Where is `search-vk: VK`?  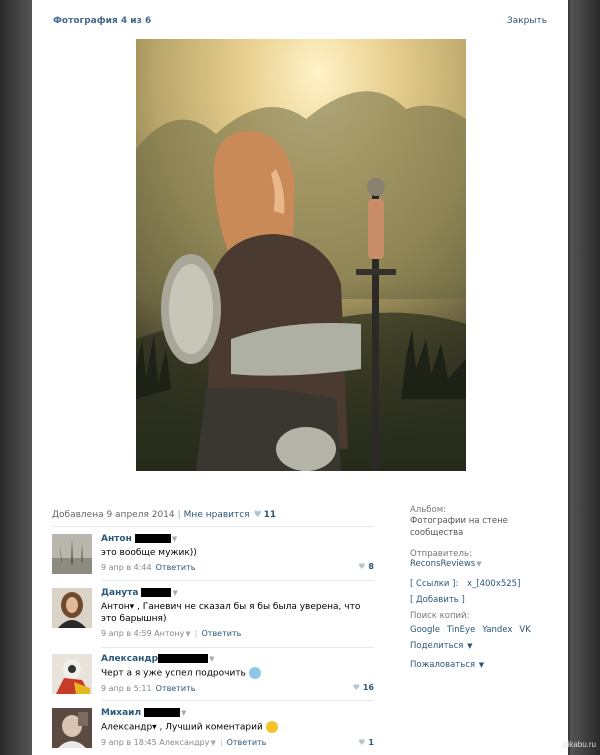 search-vk: VK is located at coordinates (524, 630).